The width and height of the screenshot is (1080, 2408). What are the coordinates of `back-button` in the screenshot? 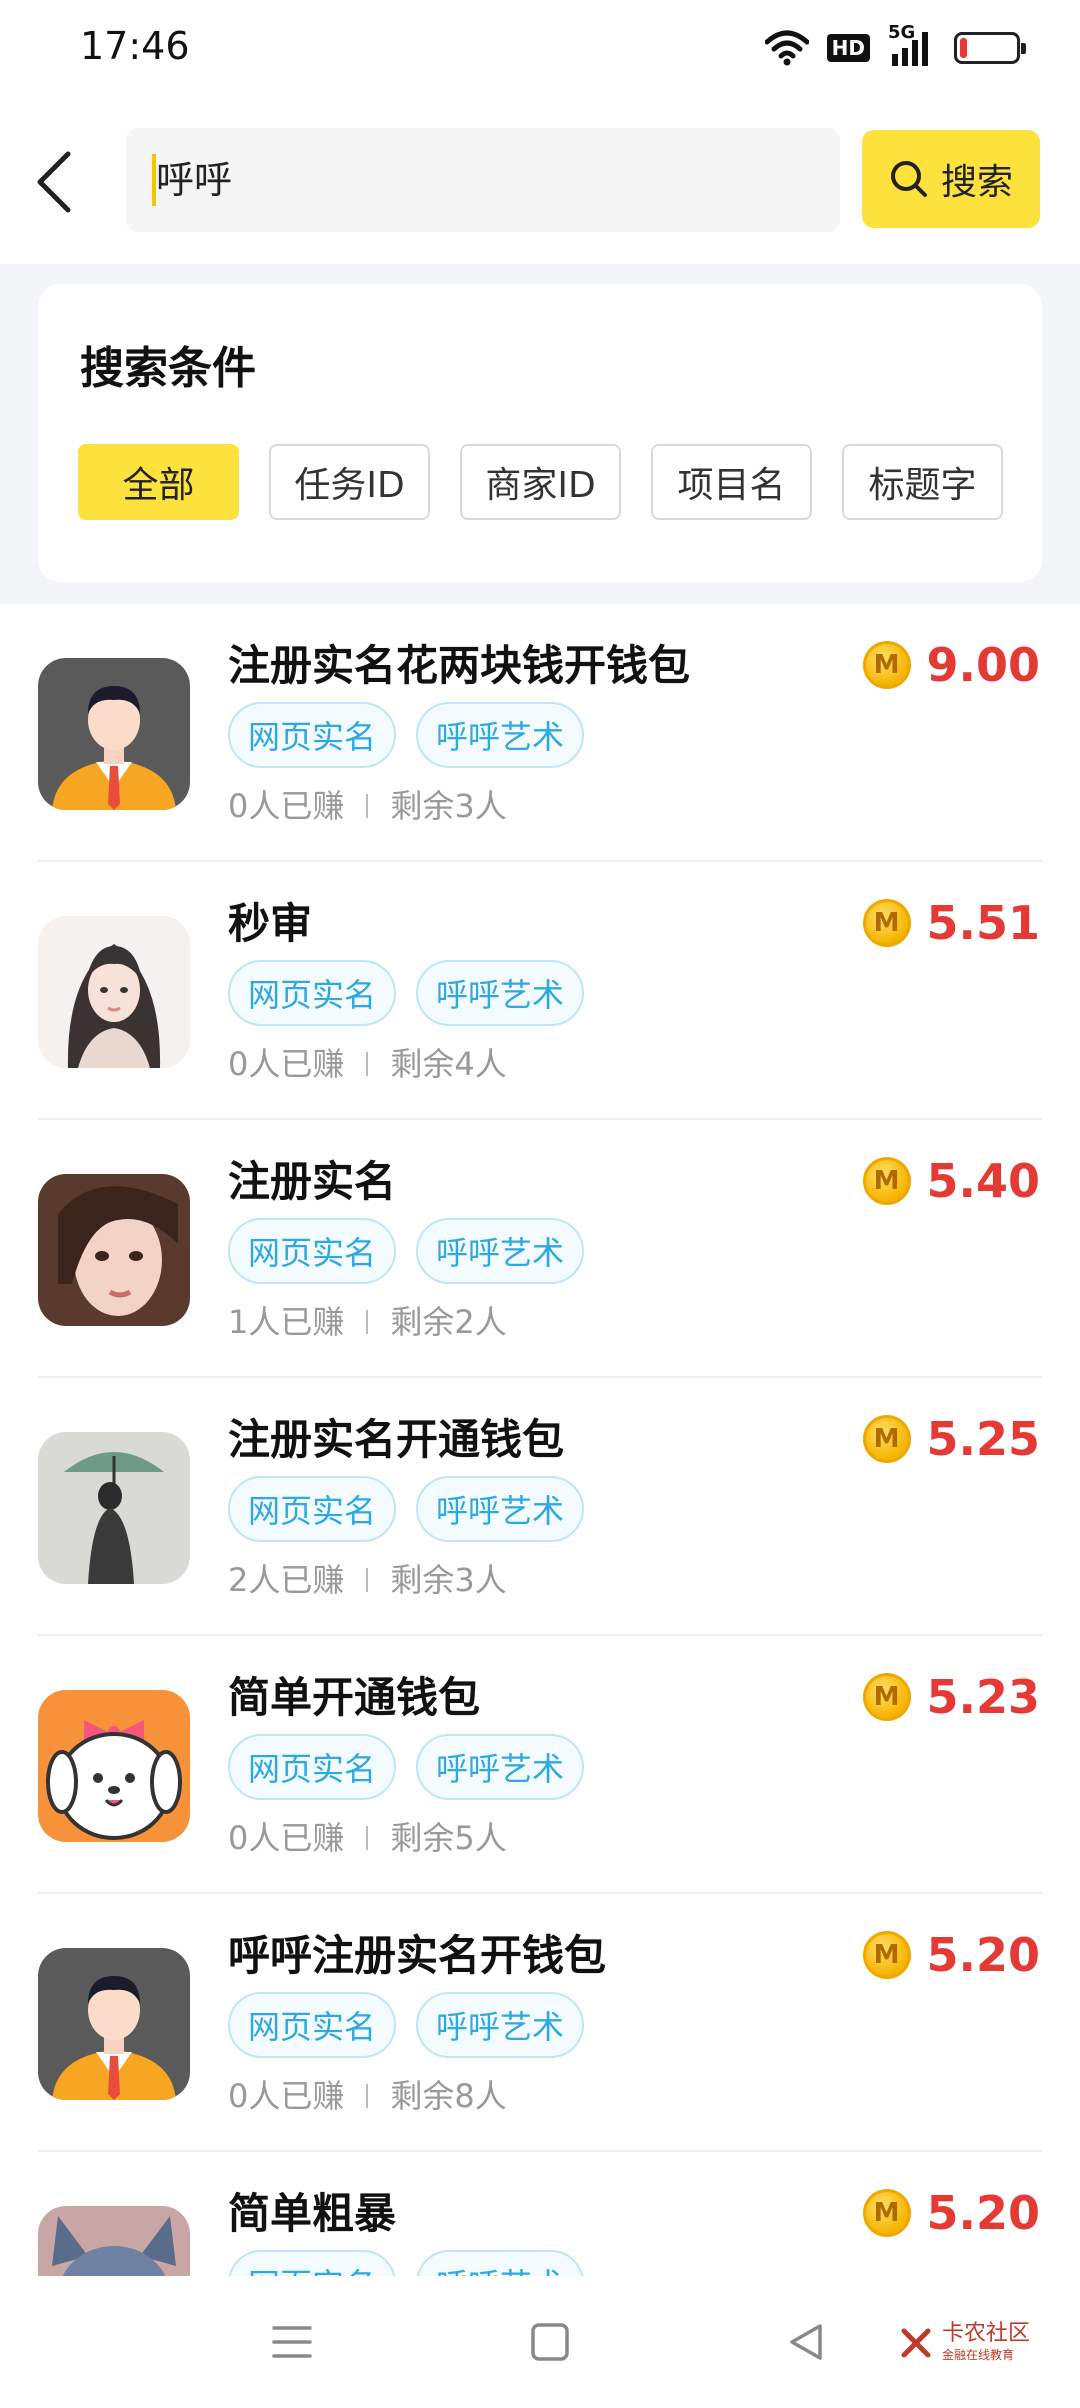 It's located at (54, 182).